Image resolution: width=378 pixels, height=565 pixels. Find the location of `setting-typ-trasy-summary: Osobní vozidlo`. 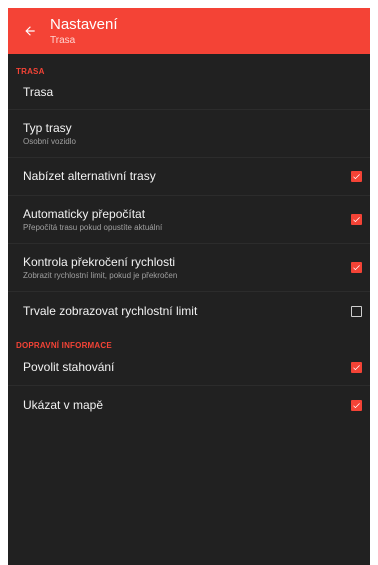

setting-typ-trasy-summary: Osobní vozidlo is located at coordinates (49, 141).